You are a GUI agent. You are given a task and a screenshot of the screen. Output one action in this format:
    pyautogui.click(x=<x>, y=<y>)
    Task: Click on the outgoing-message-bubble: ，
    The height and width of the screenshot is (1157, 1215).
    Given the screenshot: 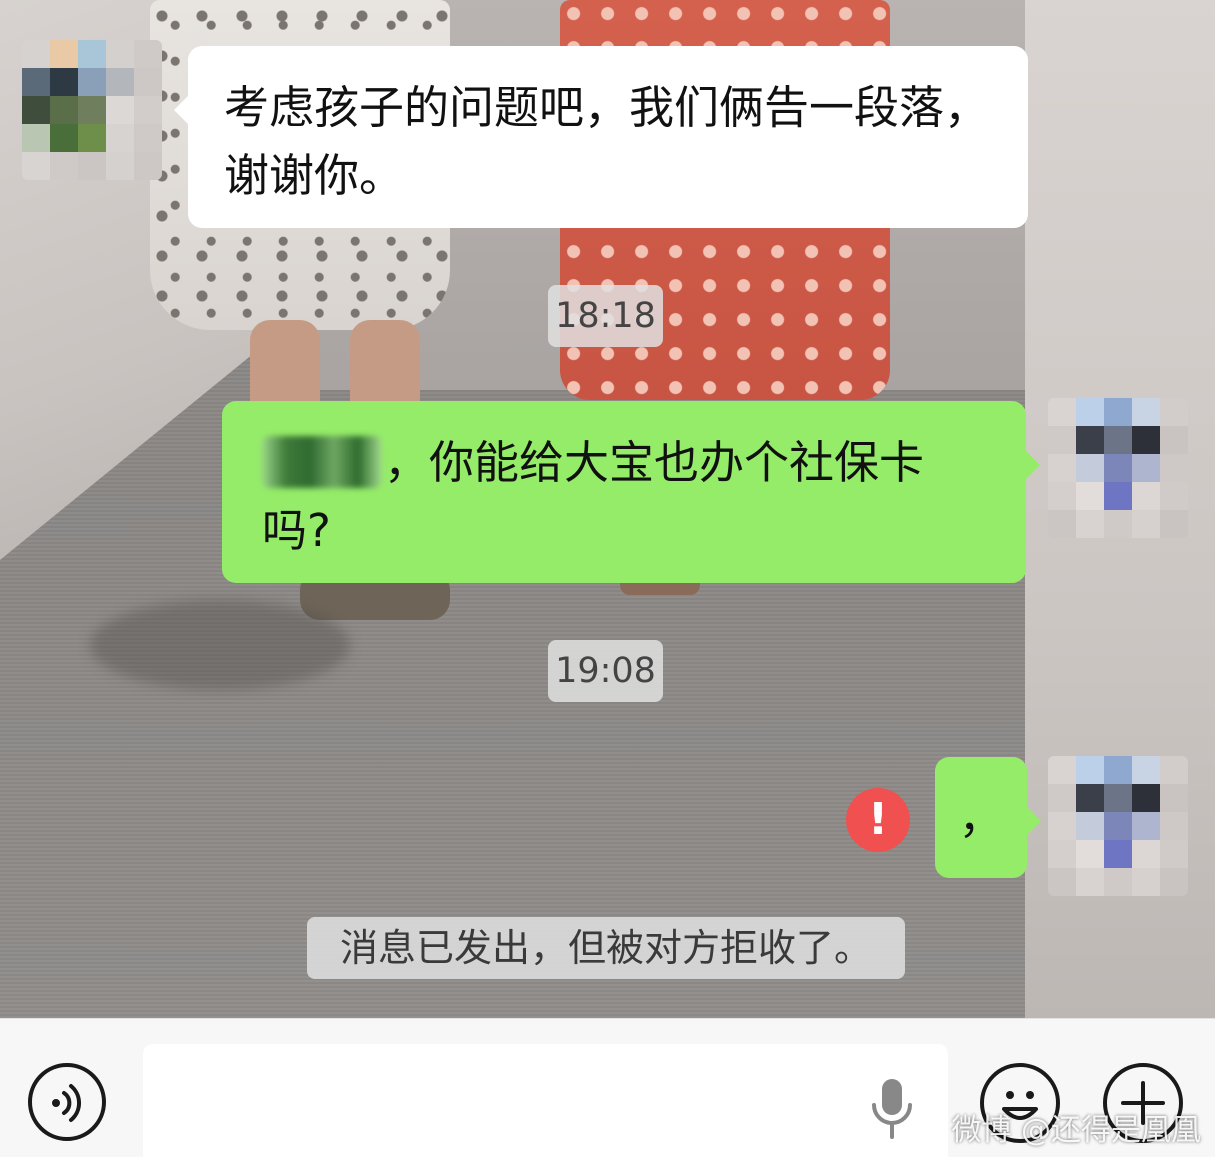 What is the action you would take?
    pyautogui.click(x=988, y=817)
    